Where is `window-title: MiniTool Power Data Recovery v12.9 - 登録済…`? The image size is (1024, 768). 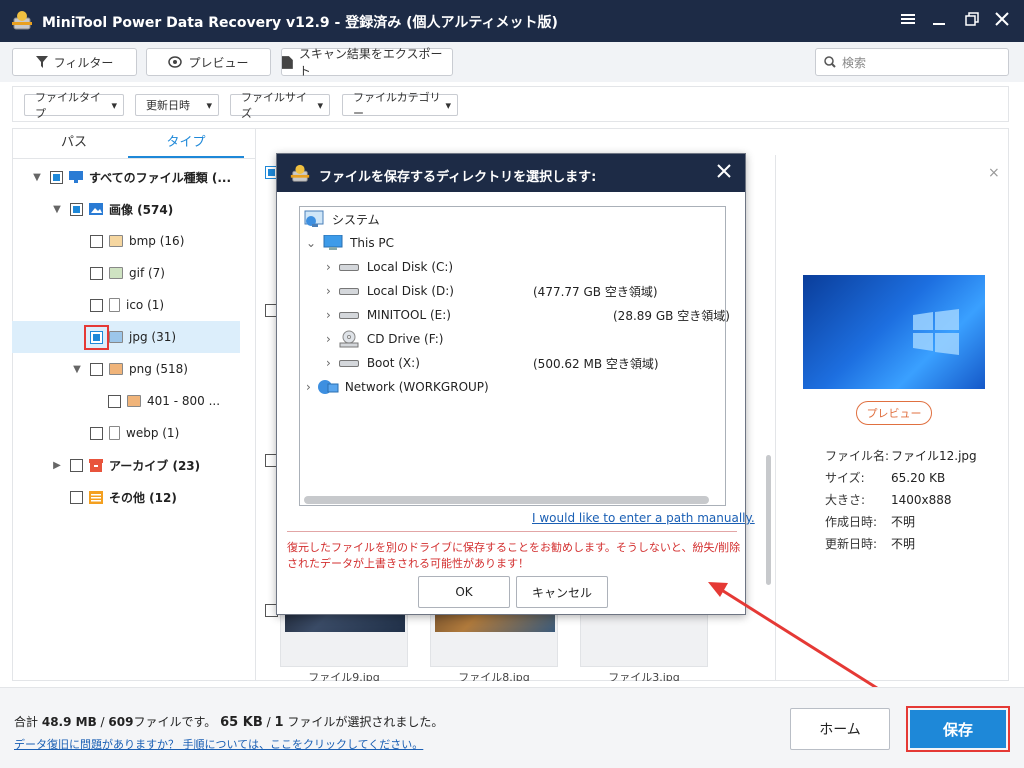 window-title: MiniTool Power Data Recovery v12.9 - 登録済… is located at coordinates (300, 23).